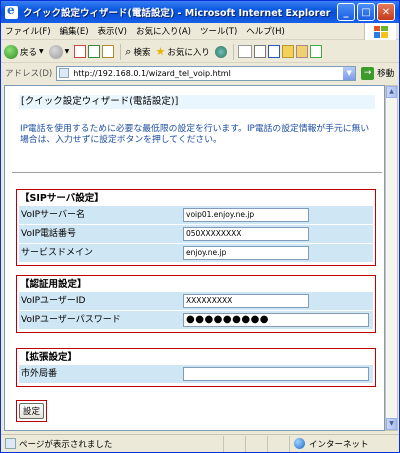  Describe the element at coordinates (11, 11) in the screenshot. I see `ie-icon` at that location.